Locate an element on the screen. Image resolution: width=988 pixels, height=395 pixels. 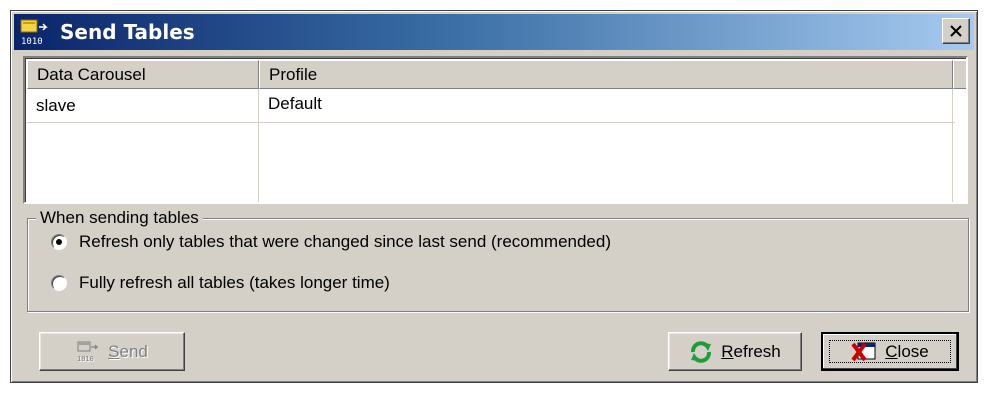
title-bar: 1010 Send Tables is located at coordinates (494, 32).